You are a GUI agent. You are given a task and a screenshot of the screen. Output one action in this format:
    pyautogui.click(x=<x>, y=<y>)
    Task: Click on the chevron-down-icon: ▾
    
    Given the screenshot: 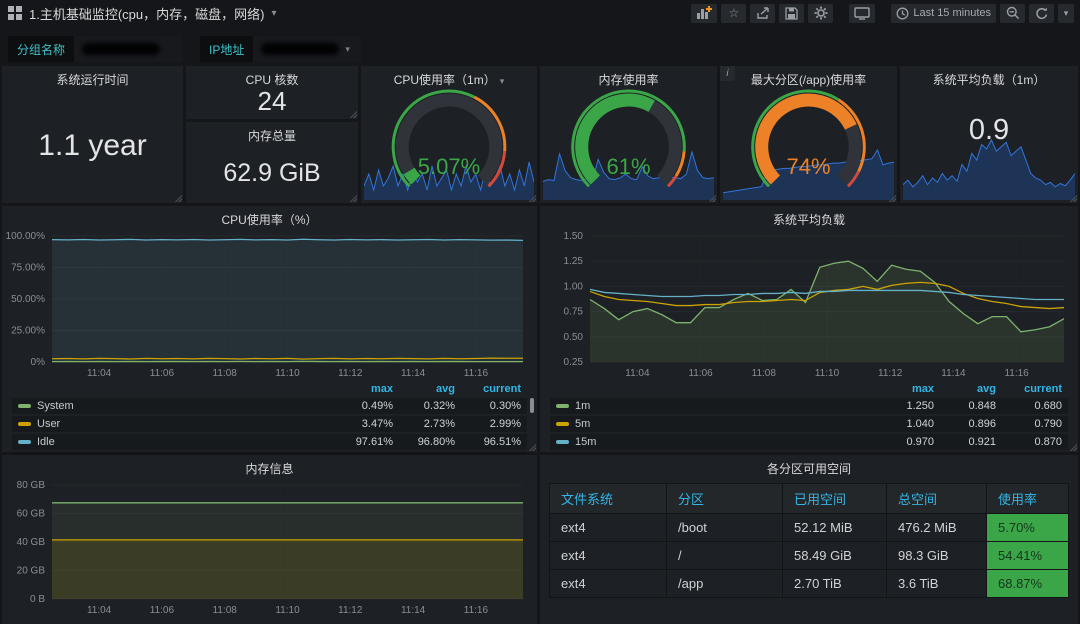 What is the action you would take?
    pyautogui.click(x=502, y=81)
    